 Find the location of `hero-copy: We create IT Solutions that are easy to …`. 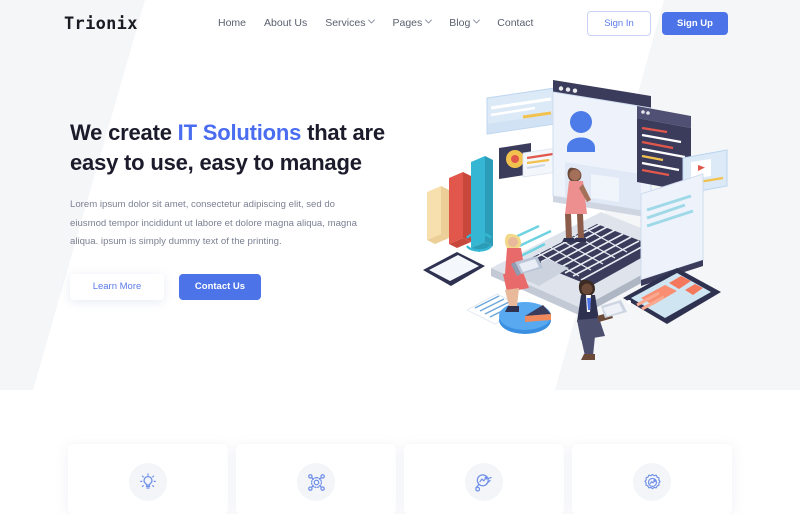

hero-copy: We create IT Solutions that are easy to … is located at coordinates (235, 209).